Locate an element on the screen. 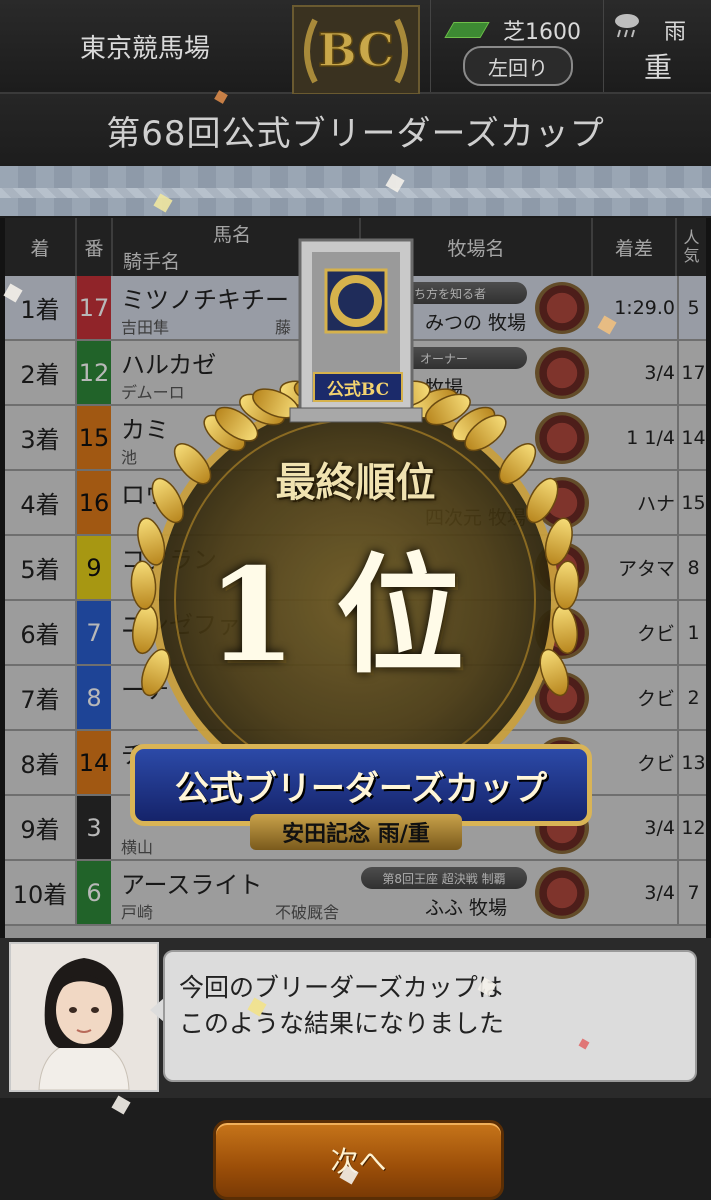  dialog-panel: 今回のブリーダーズカップは このような結果になりました is located at coordinates (355, 1018).